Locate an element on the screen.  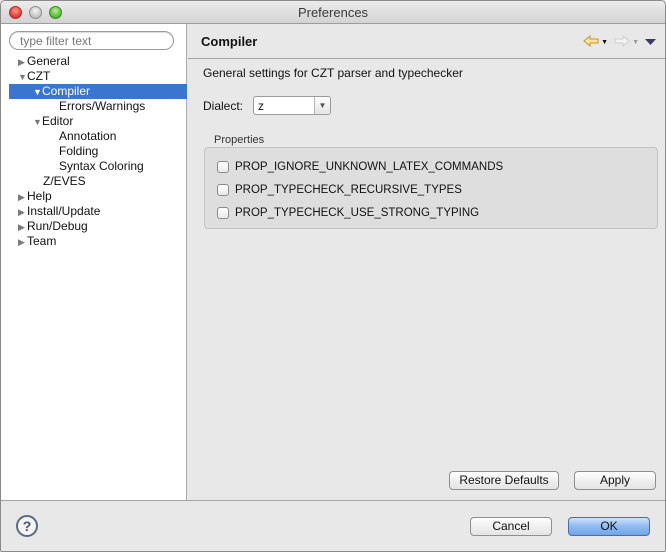
tree-item-compiler: ▼Compiler is located at coordinates (98, 91).